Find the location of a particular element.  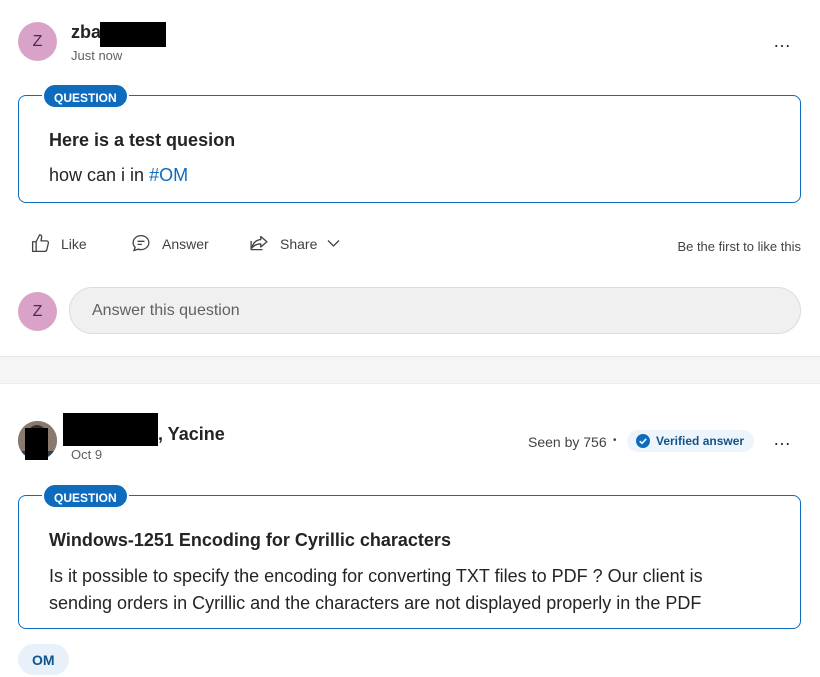

like-label: Like is located at coordinates (74, 243).